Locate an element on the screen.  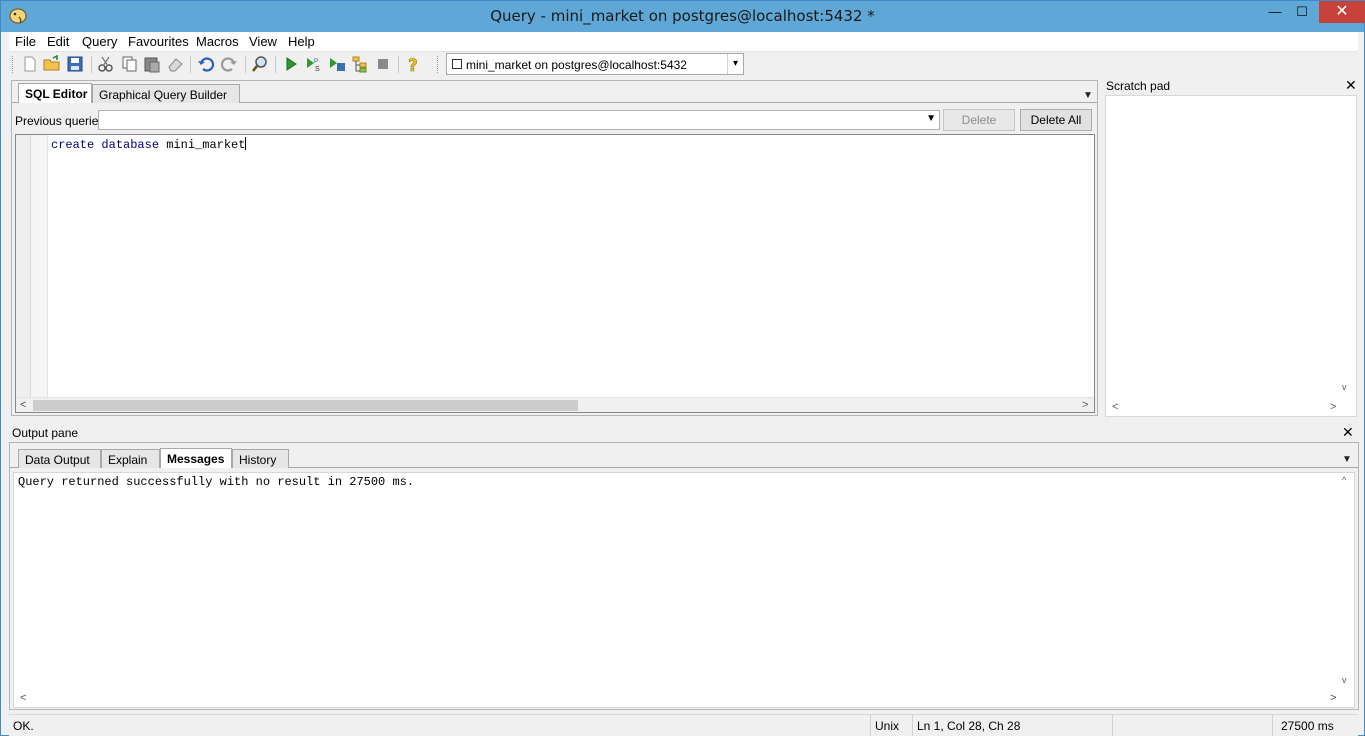
menu-help: Help is located at coordinates (301, 41).